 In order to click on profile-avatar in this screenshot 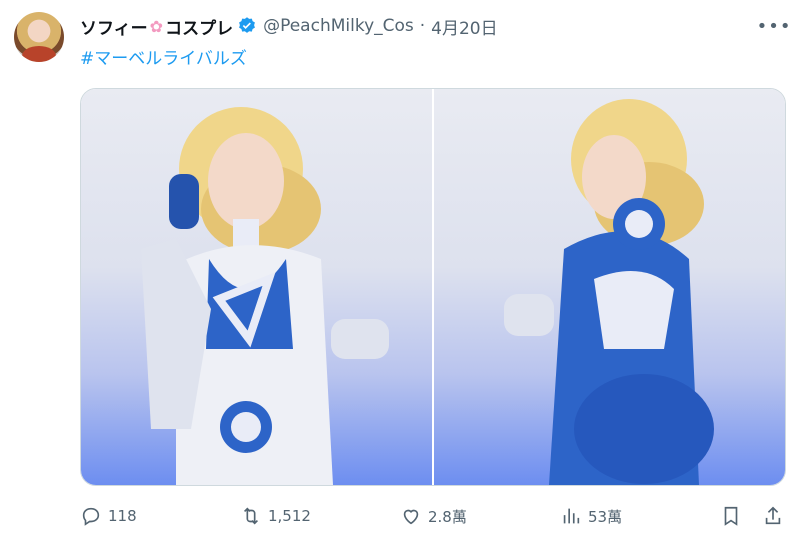, I will do `click(39, 37)`.